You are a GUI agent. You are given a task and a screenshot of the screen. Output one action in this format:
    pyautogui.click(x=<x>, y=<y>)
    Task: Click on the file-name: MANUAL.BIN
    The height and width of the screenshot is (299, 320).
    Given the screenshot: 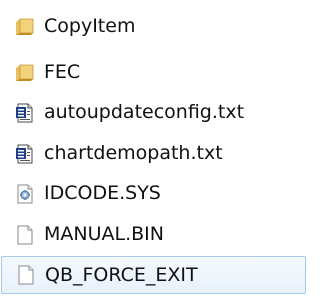 What is the action you would take?
    pyautogui.click(x=104, y=234)
    